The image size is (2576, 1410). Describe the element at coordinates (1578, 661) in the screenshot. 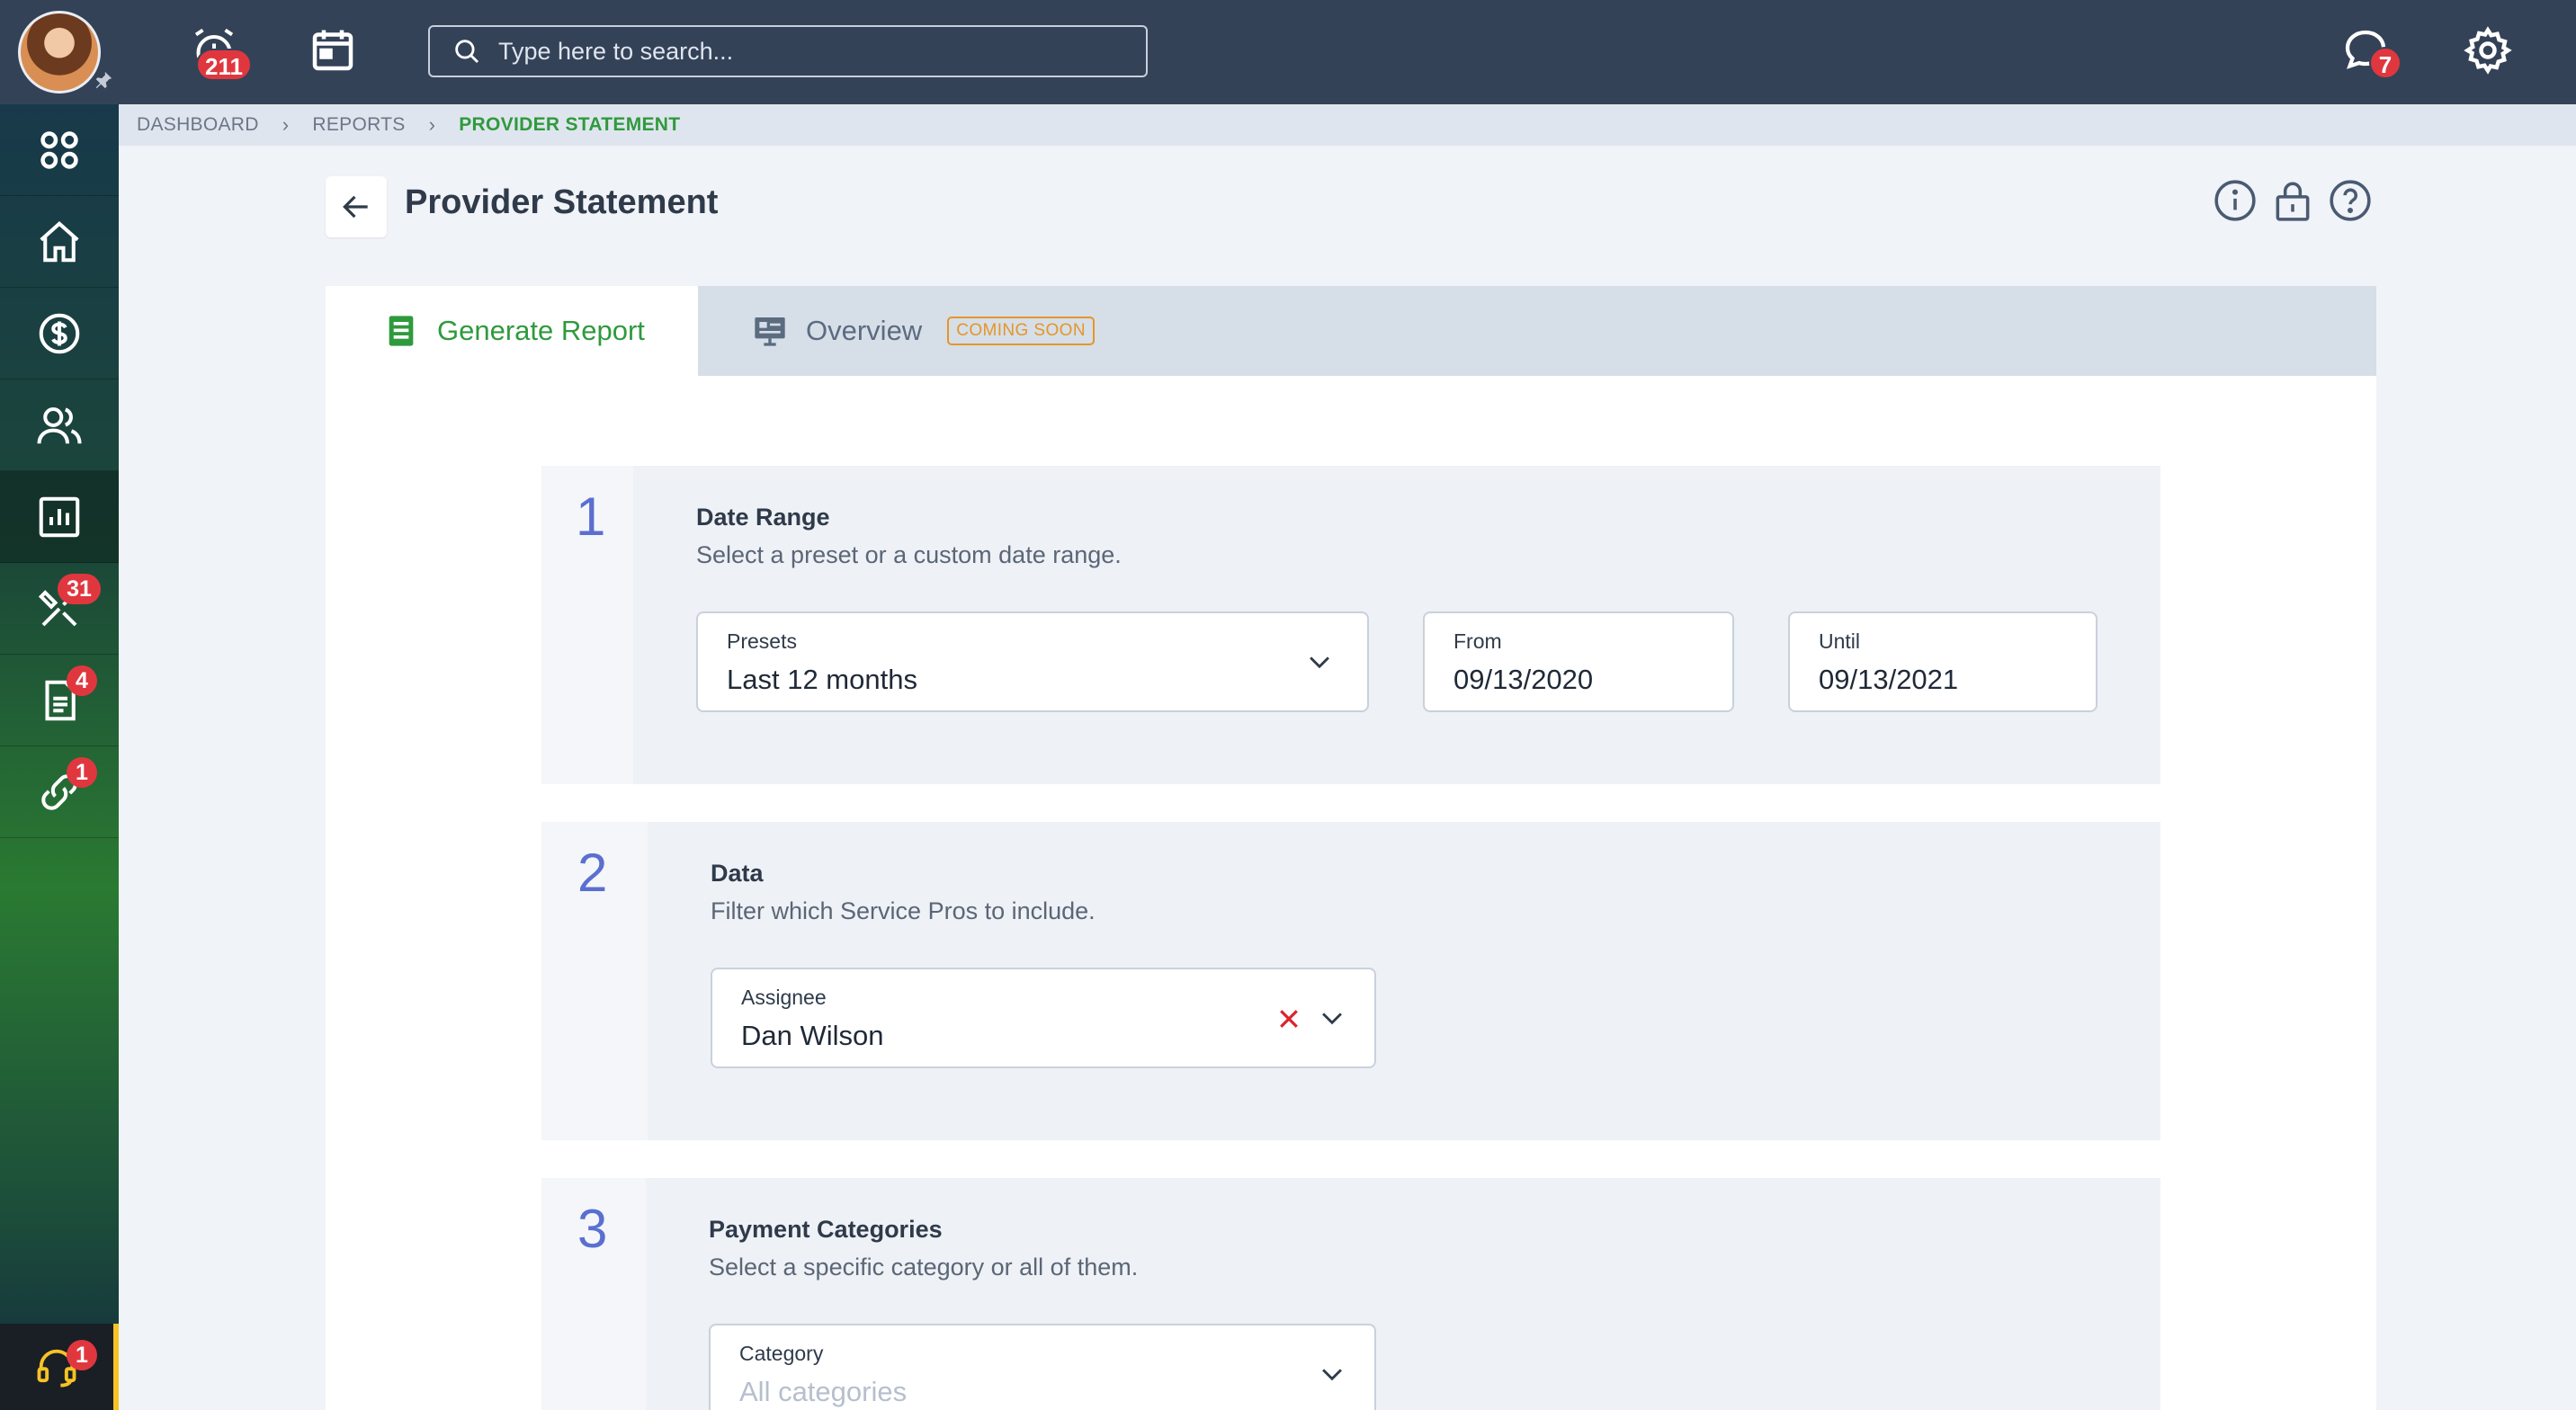

I see `from-date-field: From 09/13/2020` at that location.